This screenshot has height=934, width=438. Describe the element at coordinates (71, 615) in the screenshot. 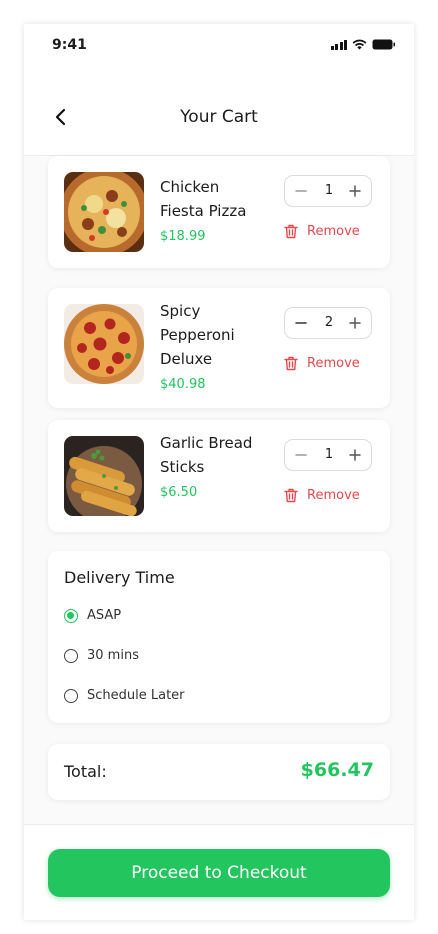

I see `radio-checked-icon` at that location.